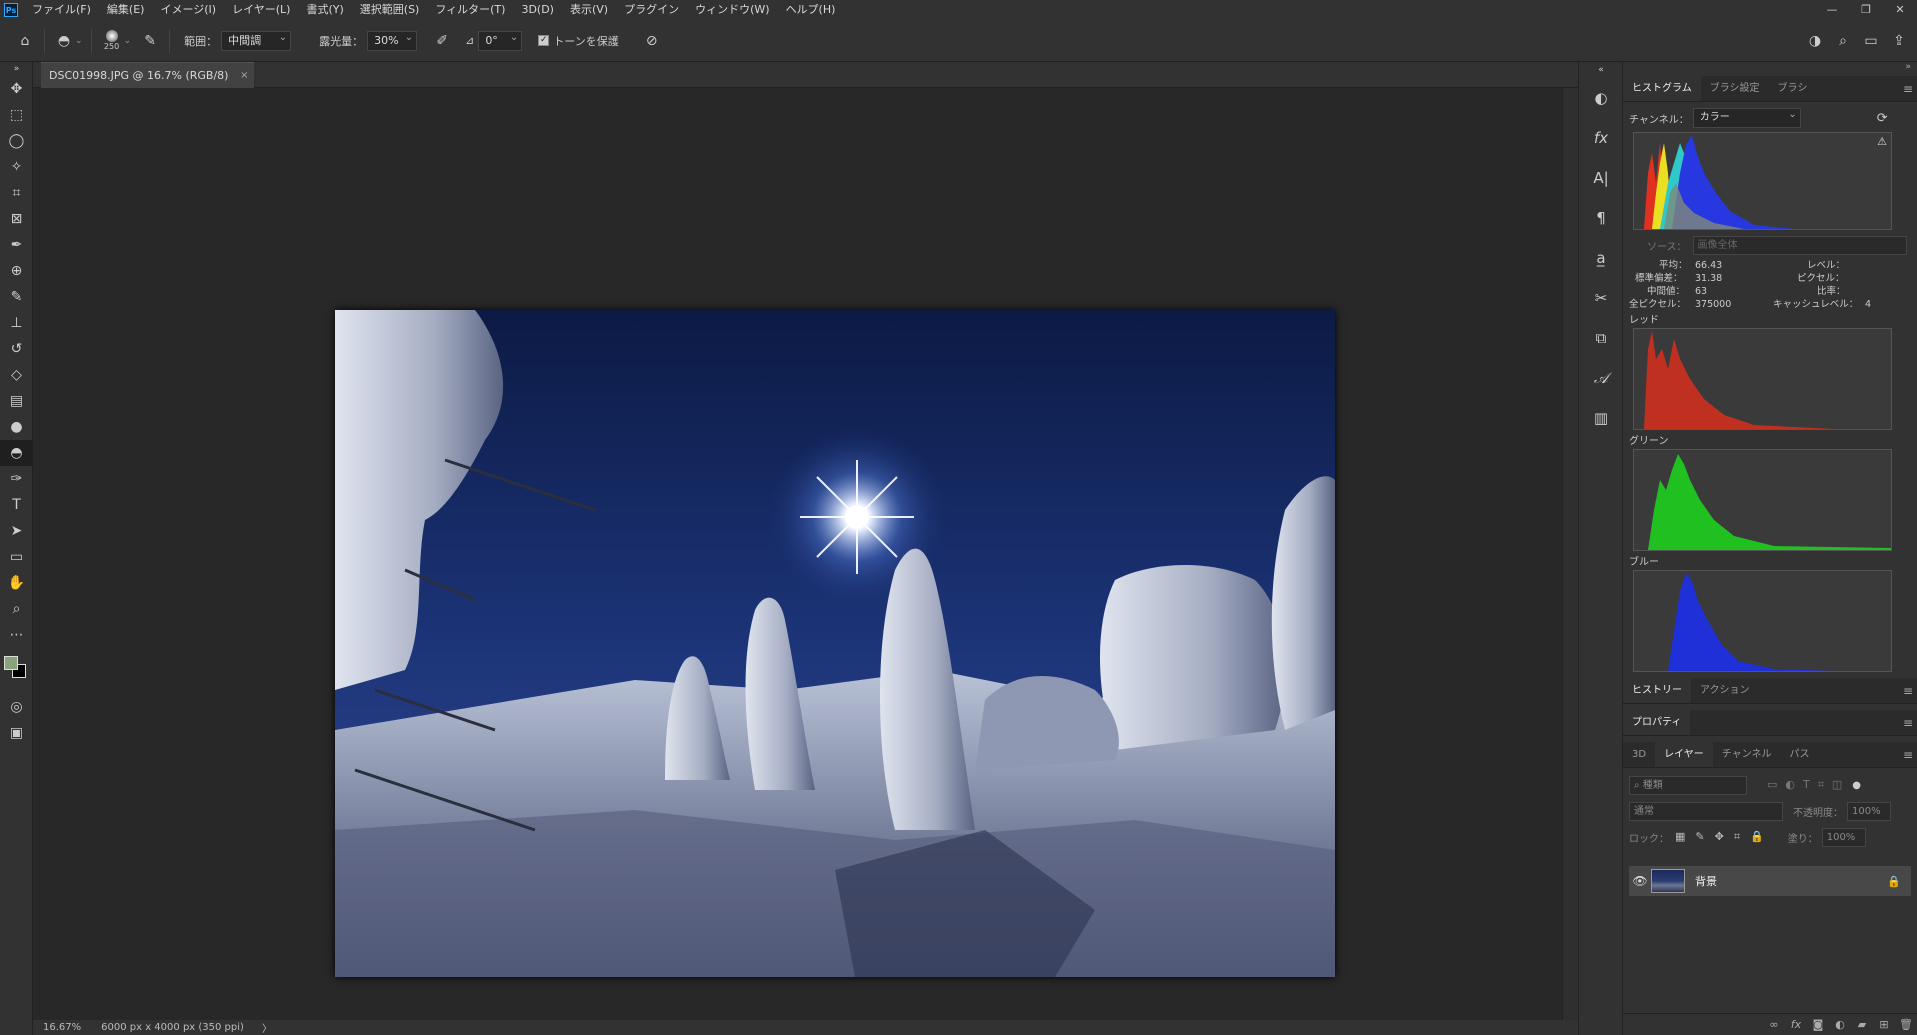 The width and height of the screenshot is (1917, 1035). I want to click on filter-toggle-icon: ●, so click(1856, 785).